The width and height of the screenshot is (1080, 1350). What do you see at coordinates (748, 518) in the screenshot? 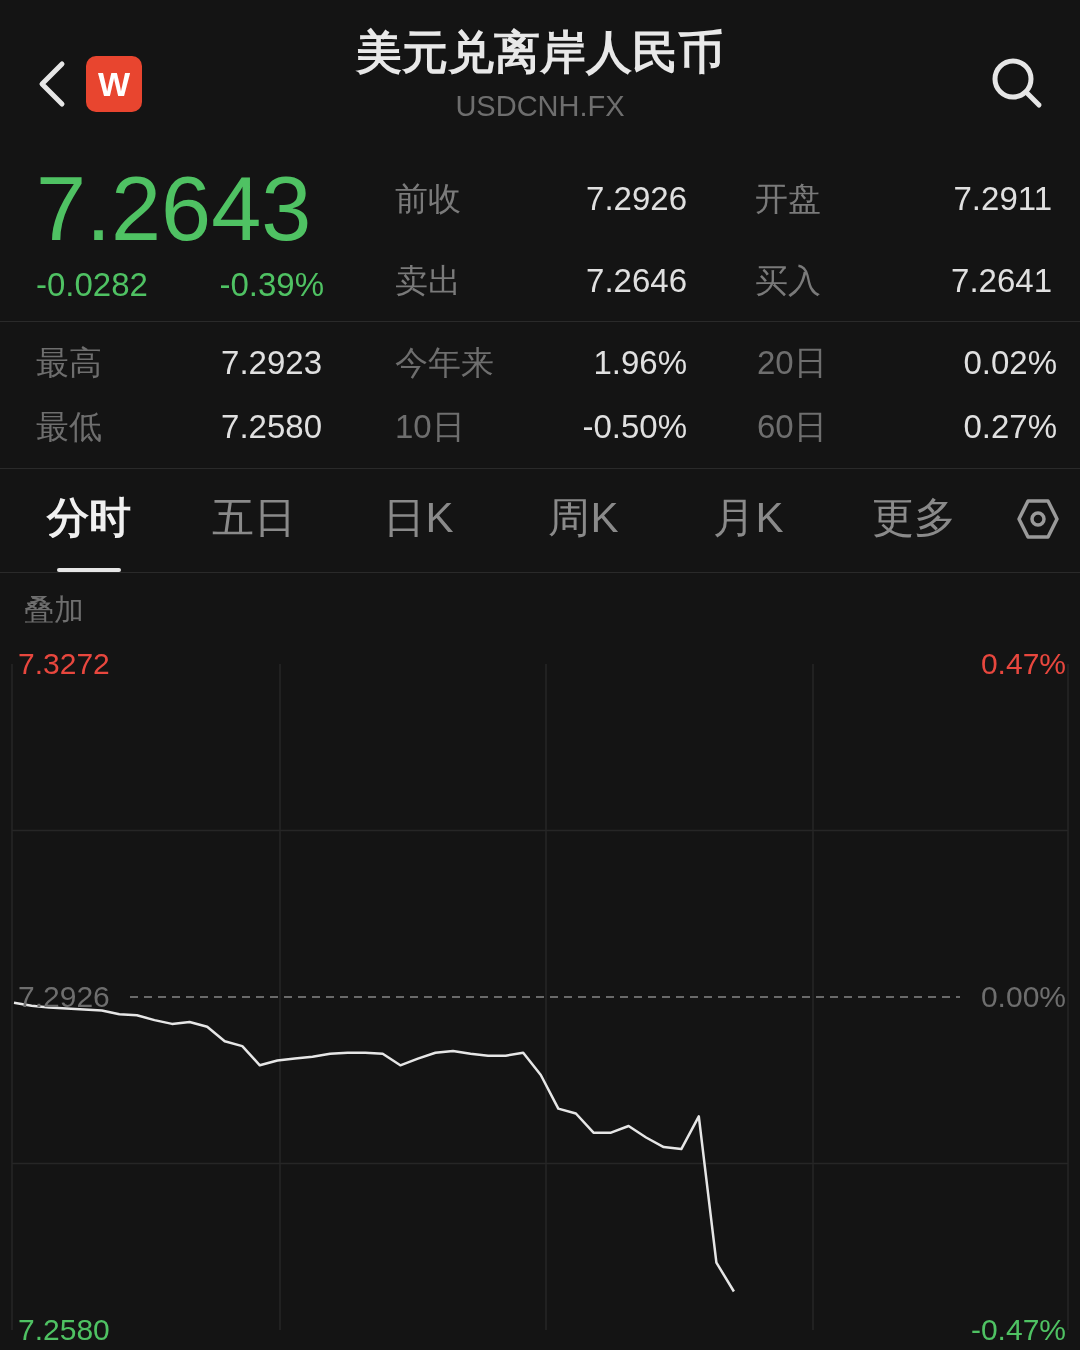
I see `chart-tab: 月K` at bounding box center [748, 518].